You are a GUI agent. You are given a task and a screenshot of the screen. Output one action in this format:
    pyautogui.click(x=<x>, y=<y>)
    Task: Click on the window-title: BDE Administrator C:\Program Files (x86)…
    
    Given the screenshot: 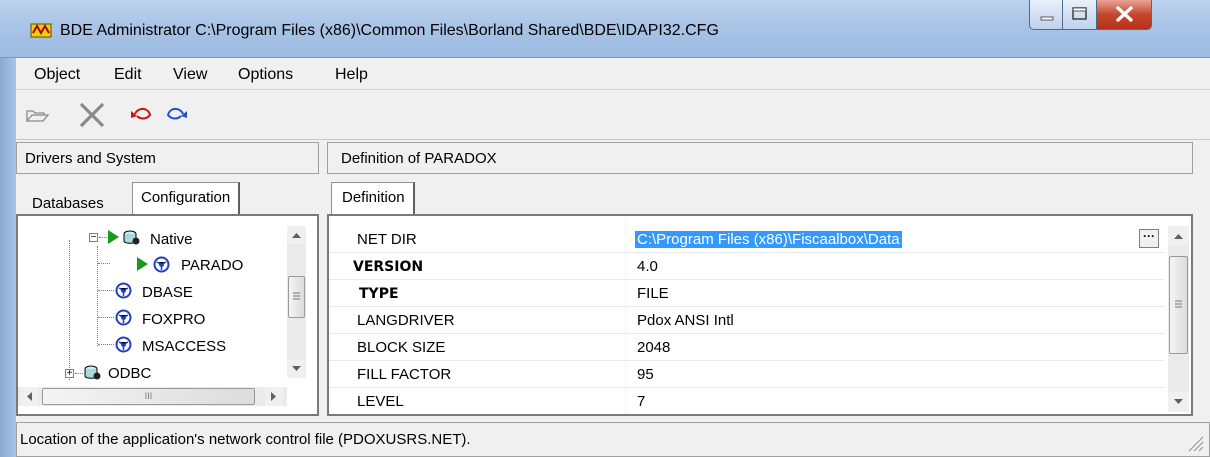 What is the action you would take?
    pyautogui.click(x=389, y=30)
    